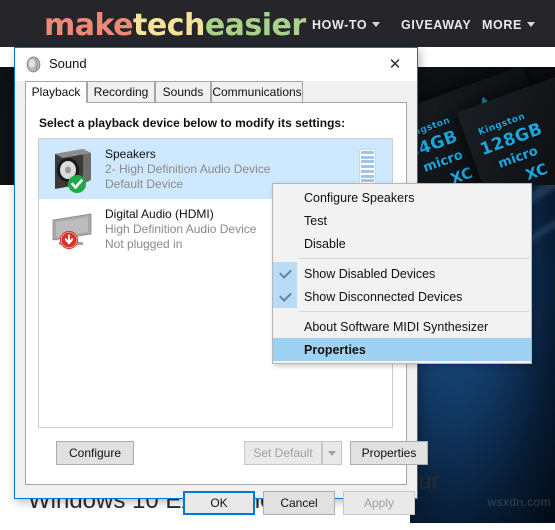 Image resolution: width=555 pixels, height=530 pixels. I want to click on menu-item-disable: Disable, so click(402, 243).